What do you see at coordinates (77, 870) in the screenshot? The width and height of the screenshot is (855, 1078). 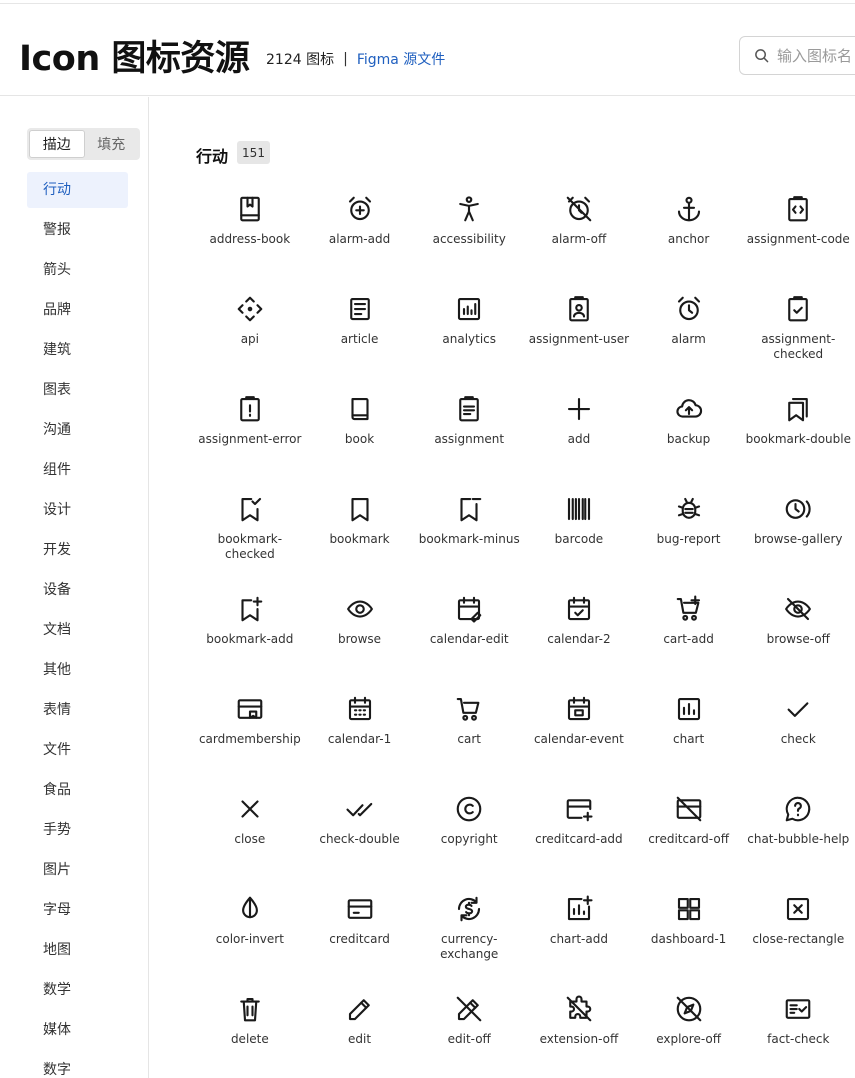 I see `sidebar-category-item: 图片` at bounding box center [77, 870].